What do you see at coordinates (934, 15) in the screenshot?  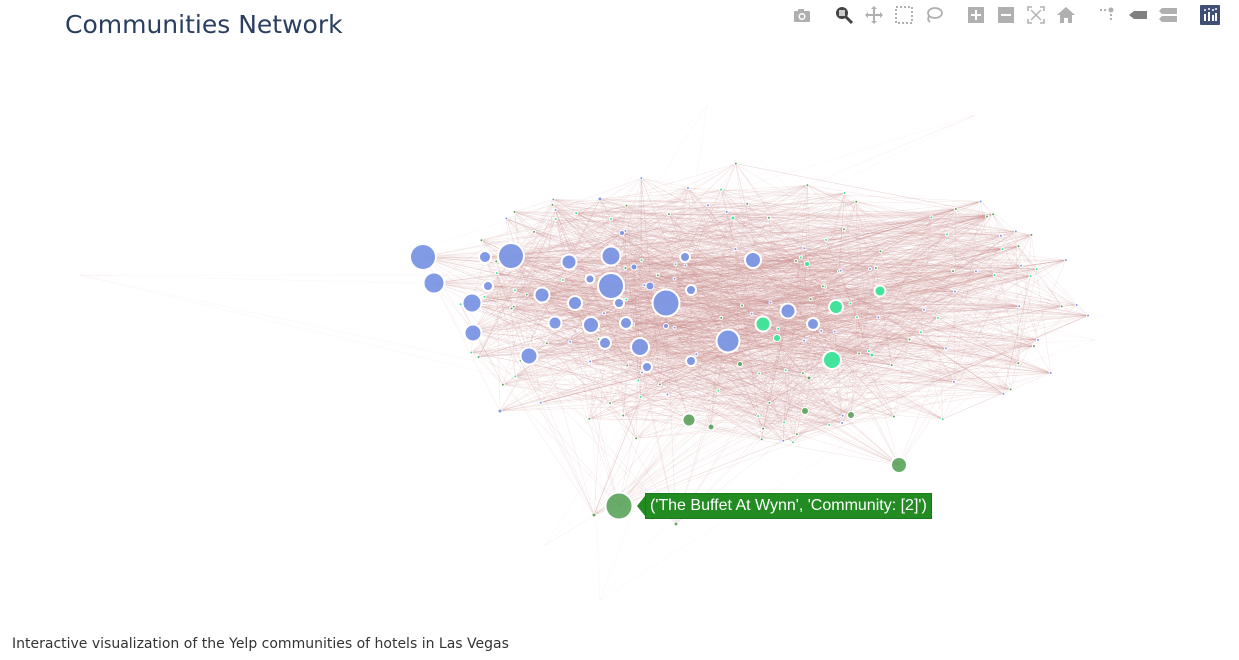 I see `lasso-select-icon` at bounding box center [934, 15].